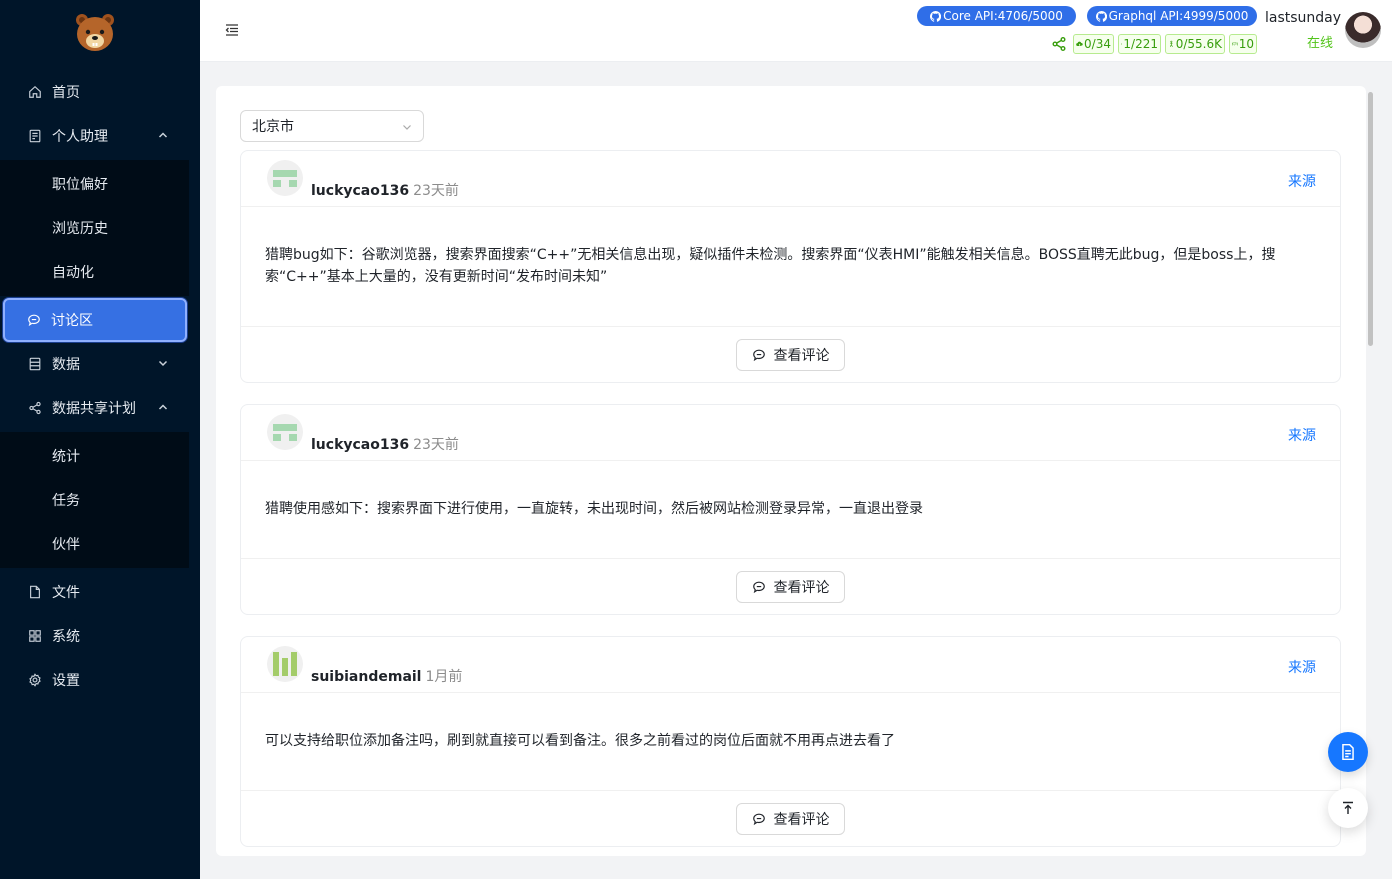 The width and height of the screenshot is (1392, 879). I want to click on post-header: suibiandemail 1月前 来源, so click(790, 665).